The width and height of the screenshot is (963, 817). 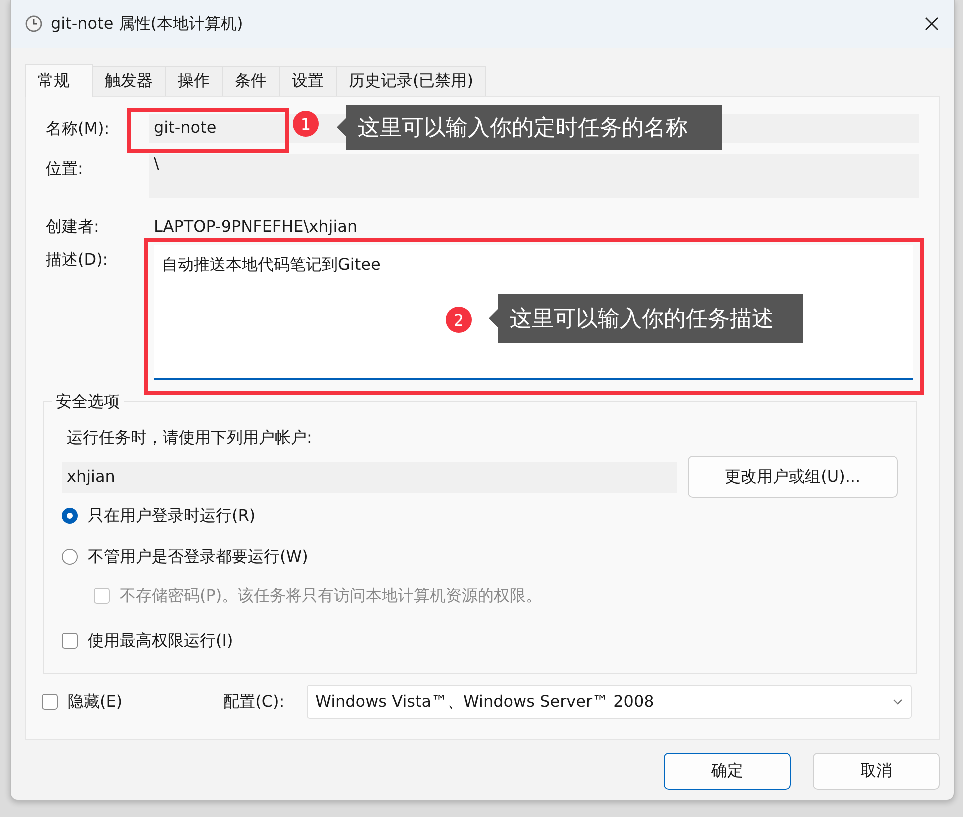 What do you see at coordinates (73, 227) in the screenshot?
I see `field-label: 创建者:` at bounding box center [73, 227].